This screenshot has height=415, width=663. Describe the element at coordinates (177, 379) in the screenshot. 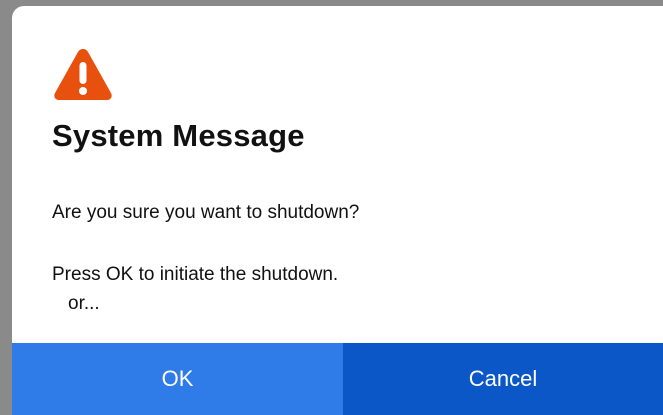

I see `ok-button: OK` at that location.